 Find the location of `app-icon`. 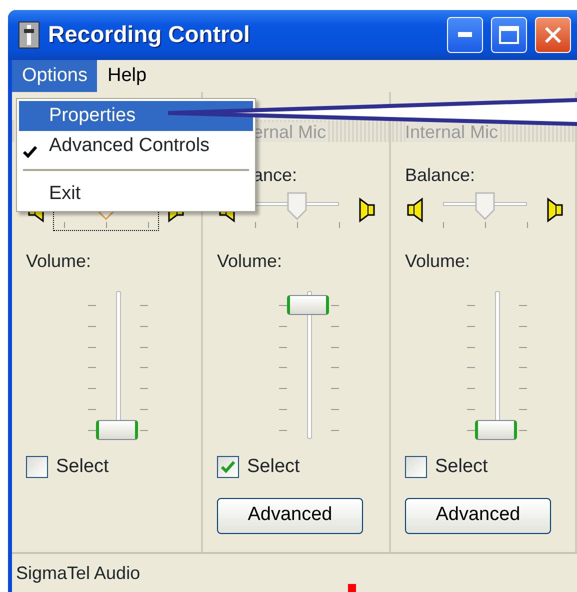

app-icon is located at coordinates (29, 35).